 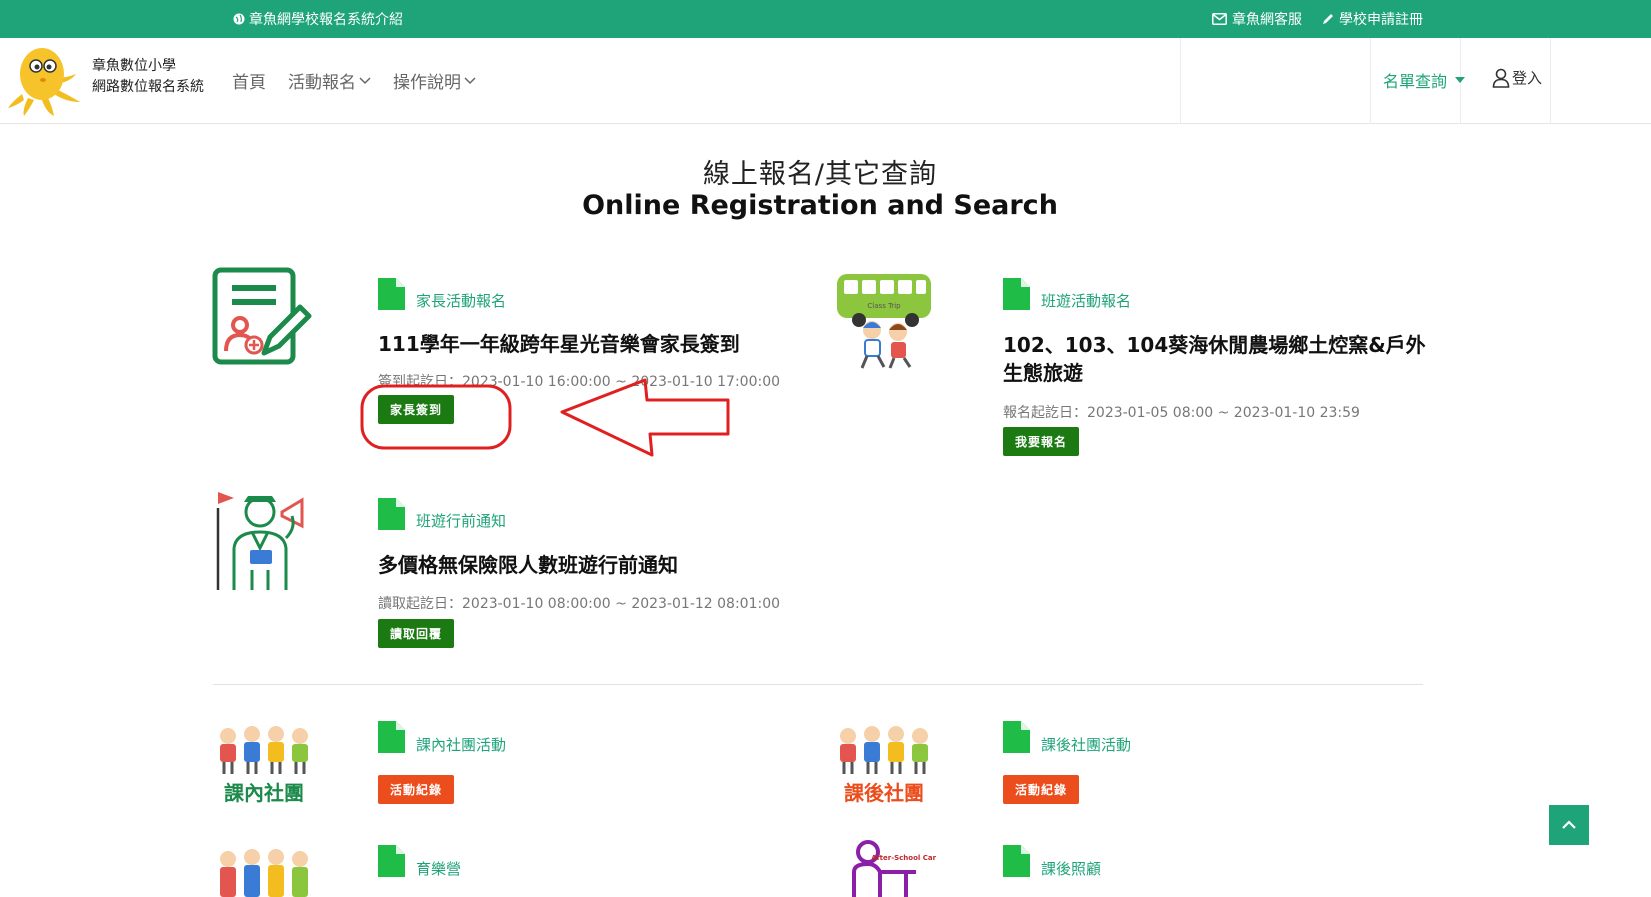 I want to click on kids-group-icon: 課內社團, so click(x=264, y=765).